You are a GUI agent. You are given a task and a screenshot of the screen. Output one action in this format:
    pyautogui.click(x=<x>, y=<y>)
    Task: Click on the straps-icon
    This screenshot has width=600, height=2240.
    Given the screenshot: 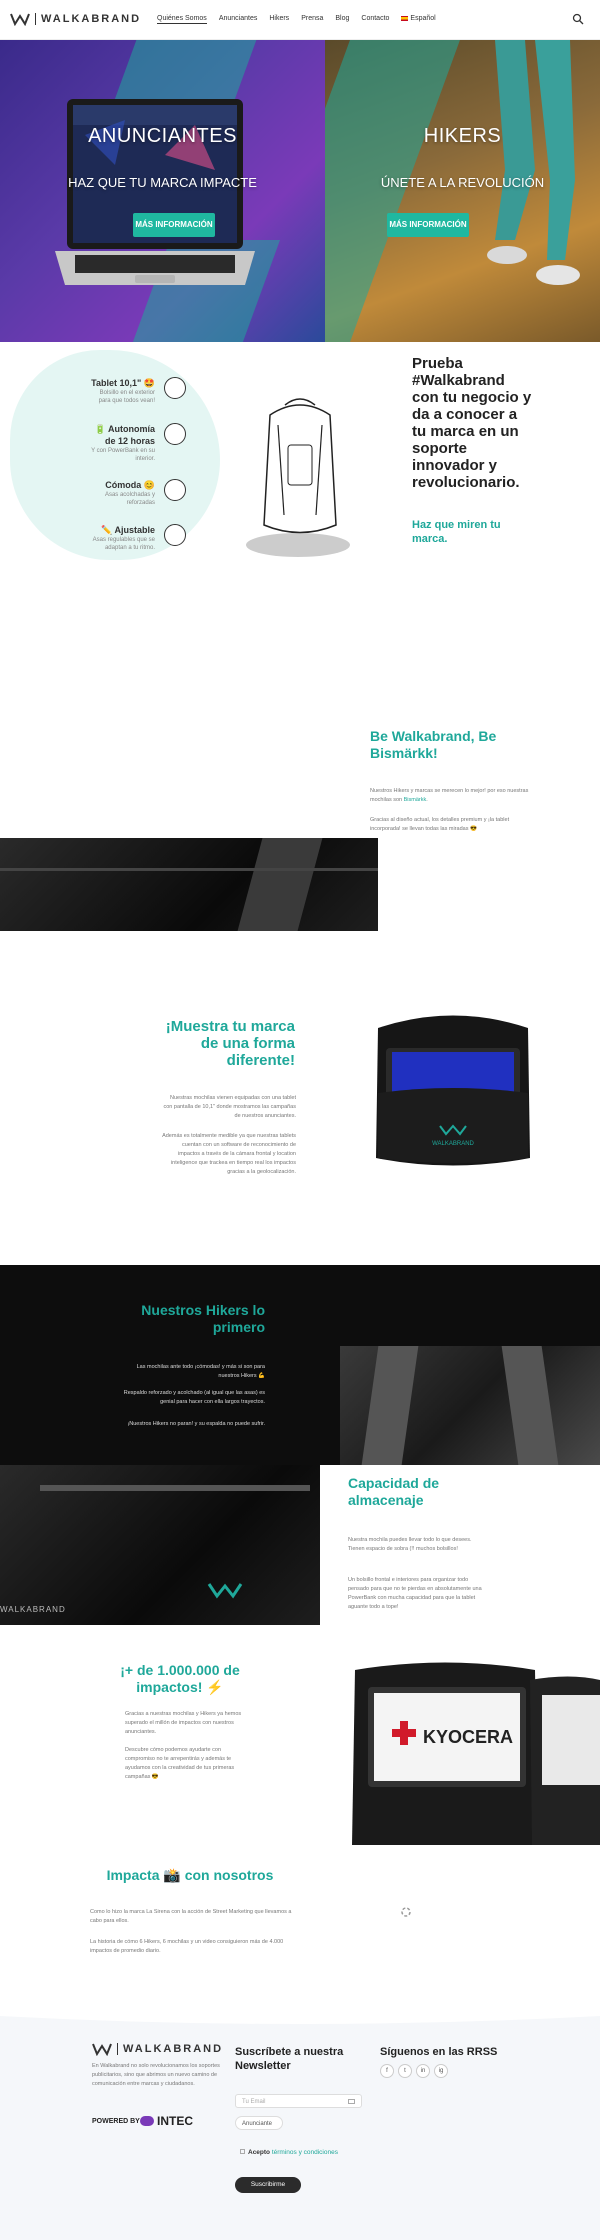 What is the action you would take?
    pyautogui.click(x=175, y=490)
    